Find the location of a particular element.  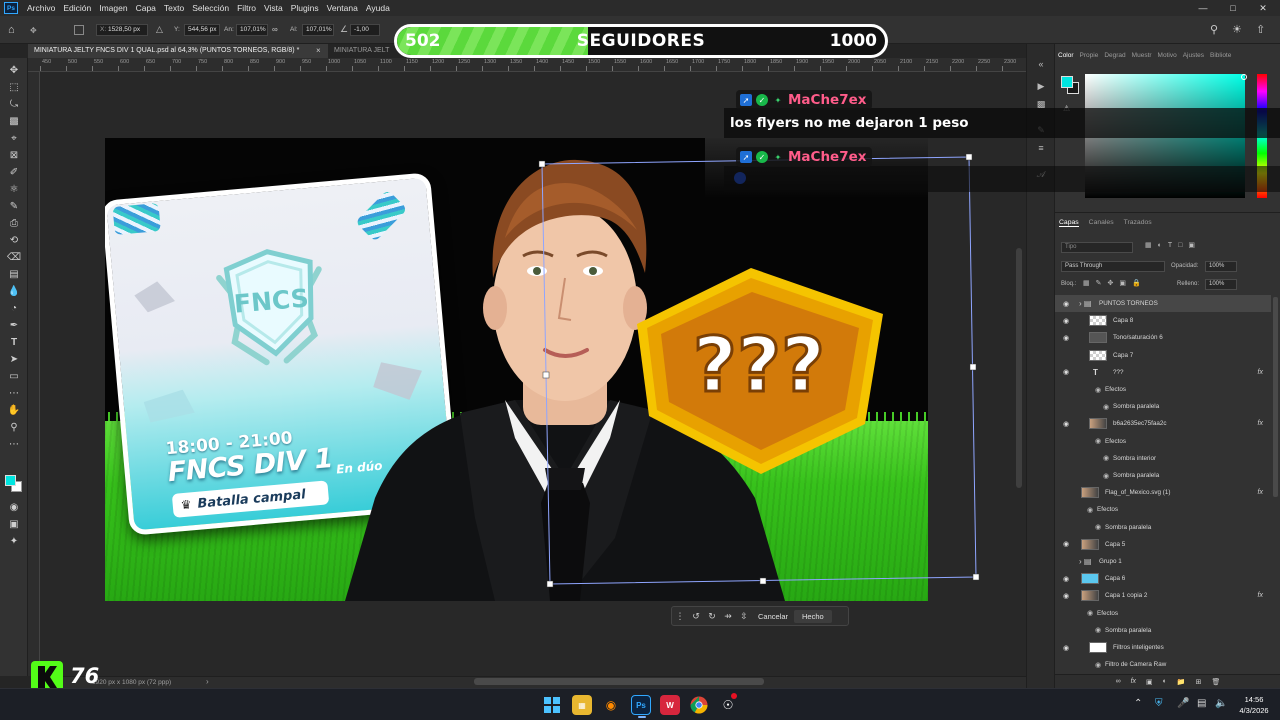

layer-row: Flag_of_Mexico.svg (1) fx is located at coordinates (1163, 492).